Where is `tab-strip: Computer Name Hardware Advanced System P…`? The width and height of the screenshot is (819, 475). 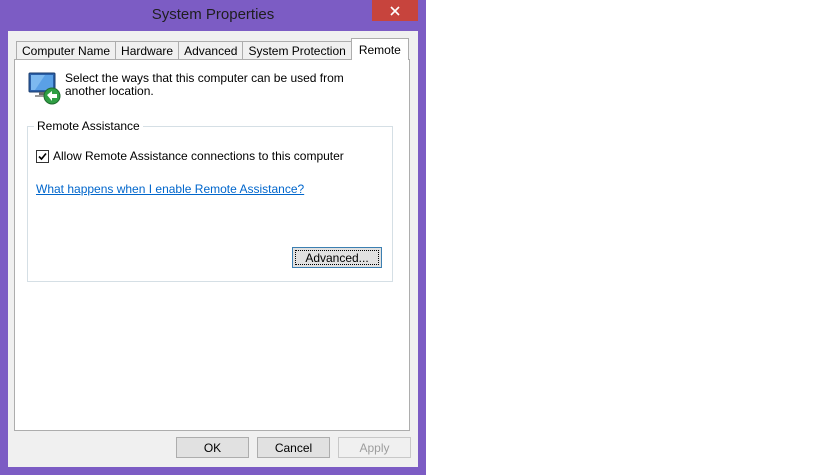
tab-strip: Computer Name Hardware Advanced System P… is located at coordinates (212, 49).